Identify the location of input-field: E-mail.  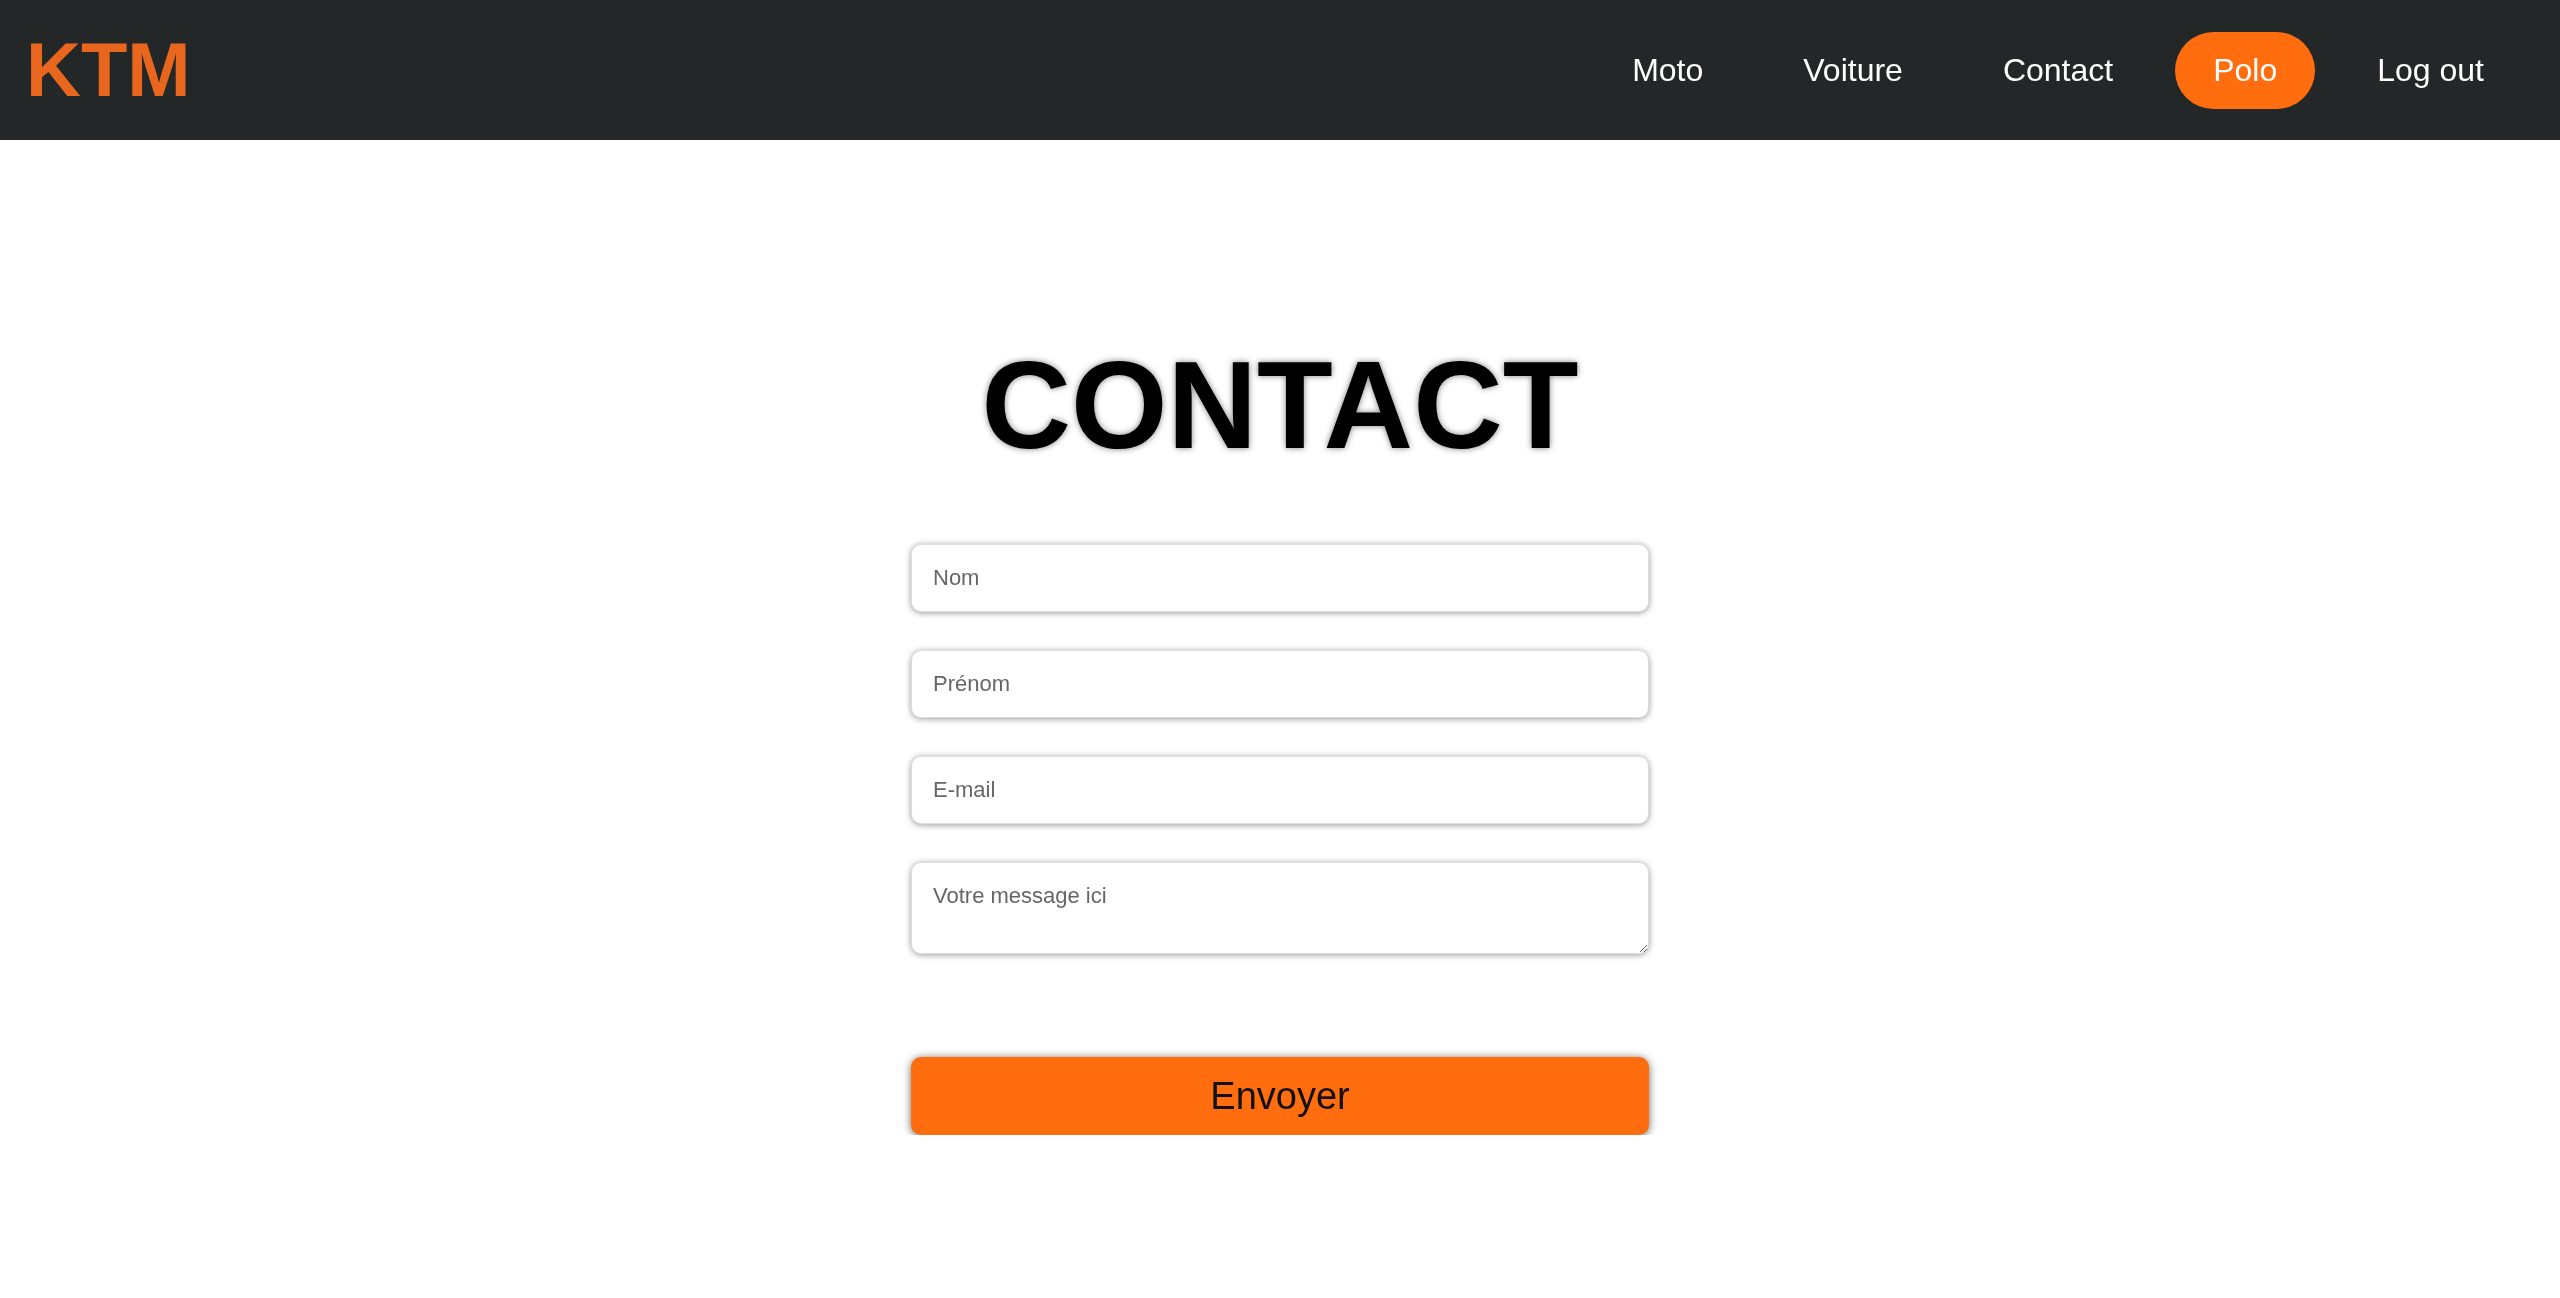
(1280, 790).